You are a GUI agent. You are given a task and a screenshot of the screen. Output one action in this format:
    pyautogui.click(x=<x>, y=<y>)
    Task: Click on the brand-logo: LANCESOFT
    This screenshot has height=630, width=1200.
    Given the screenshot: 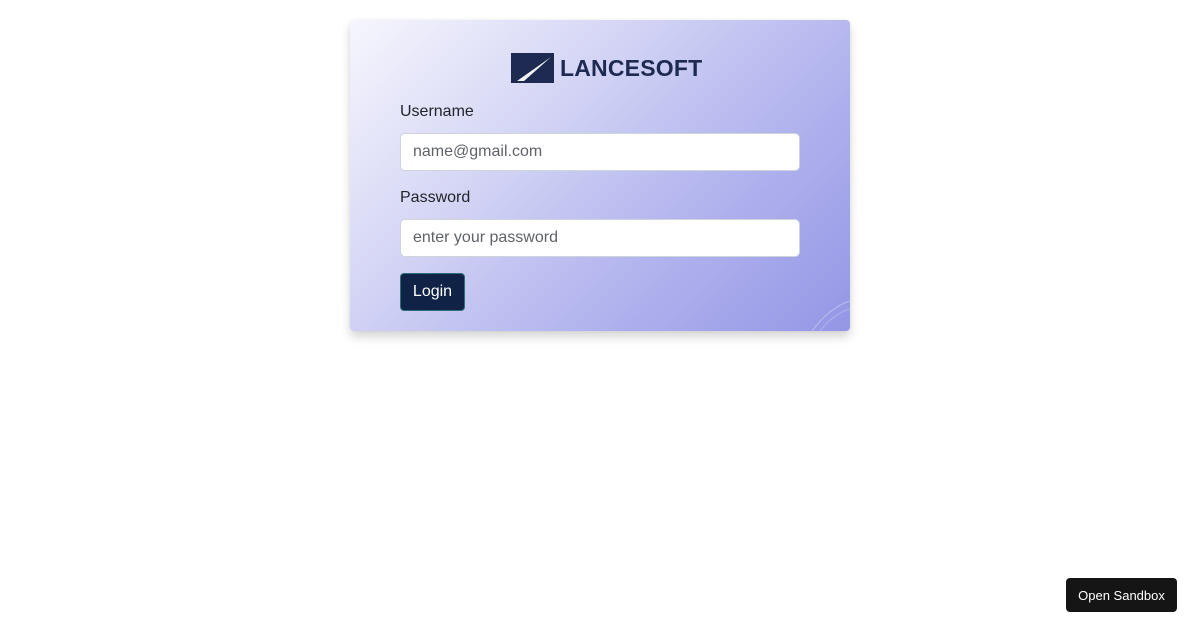 What is the action you would take?
    pyautogui.click(x=606, y=68)
    